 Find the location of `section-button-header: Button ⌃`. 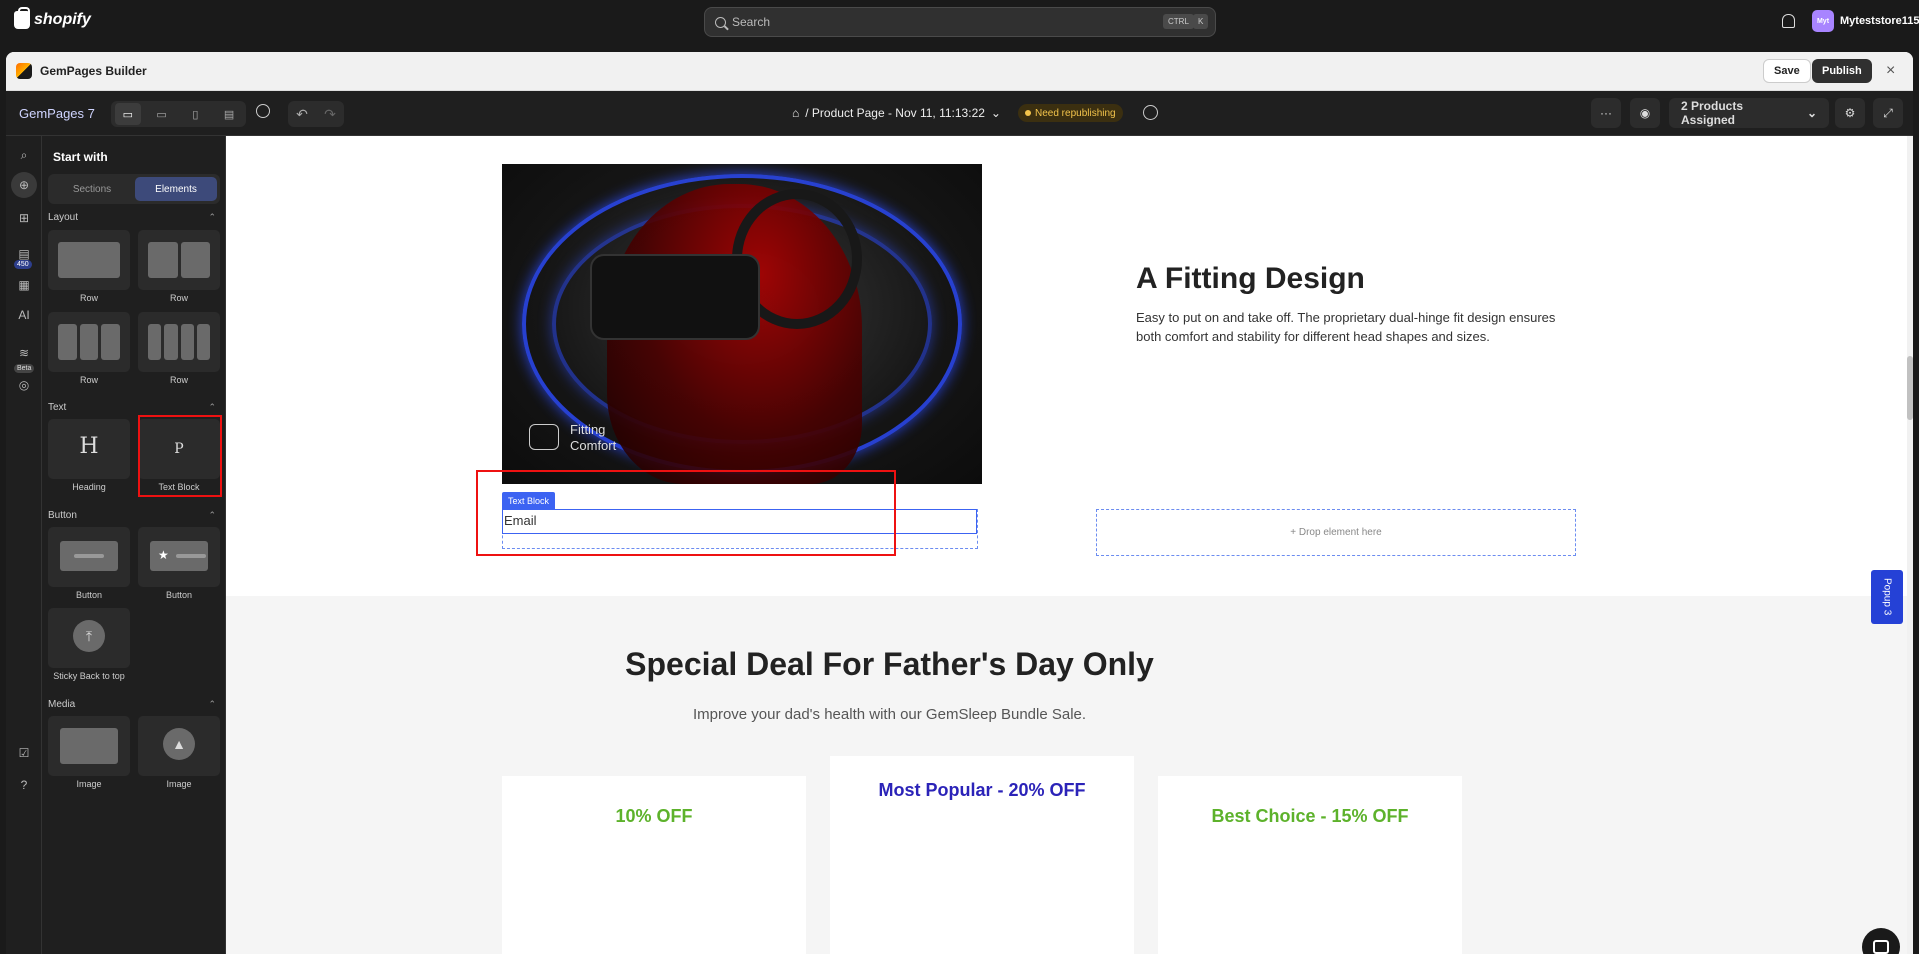

section-button-header: Button ⌃ is located at coordinates (132, 515).